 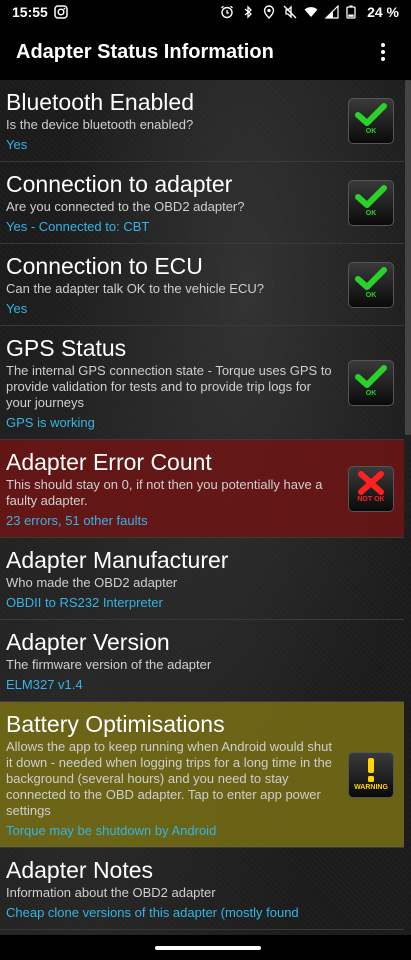 I want to click on item-value: Torque may be shutdown by Android, so click(x=111, y=830).